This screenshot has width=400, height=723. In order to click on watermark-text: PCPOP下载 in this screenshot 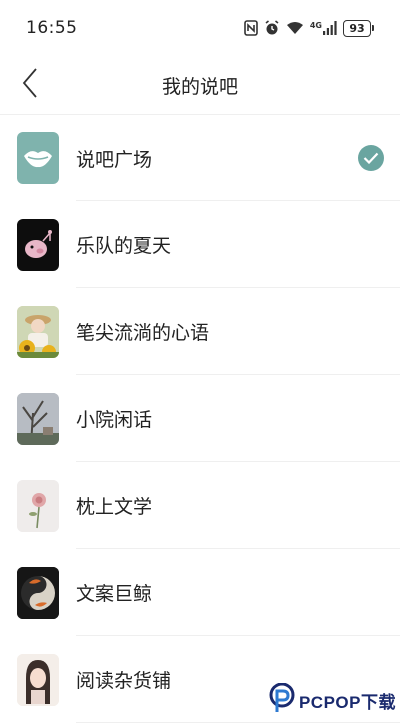, I will do `click(347, 702)`.